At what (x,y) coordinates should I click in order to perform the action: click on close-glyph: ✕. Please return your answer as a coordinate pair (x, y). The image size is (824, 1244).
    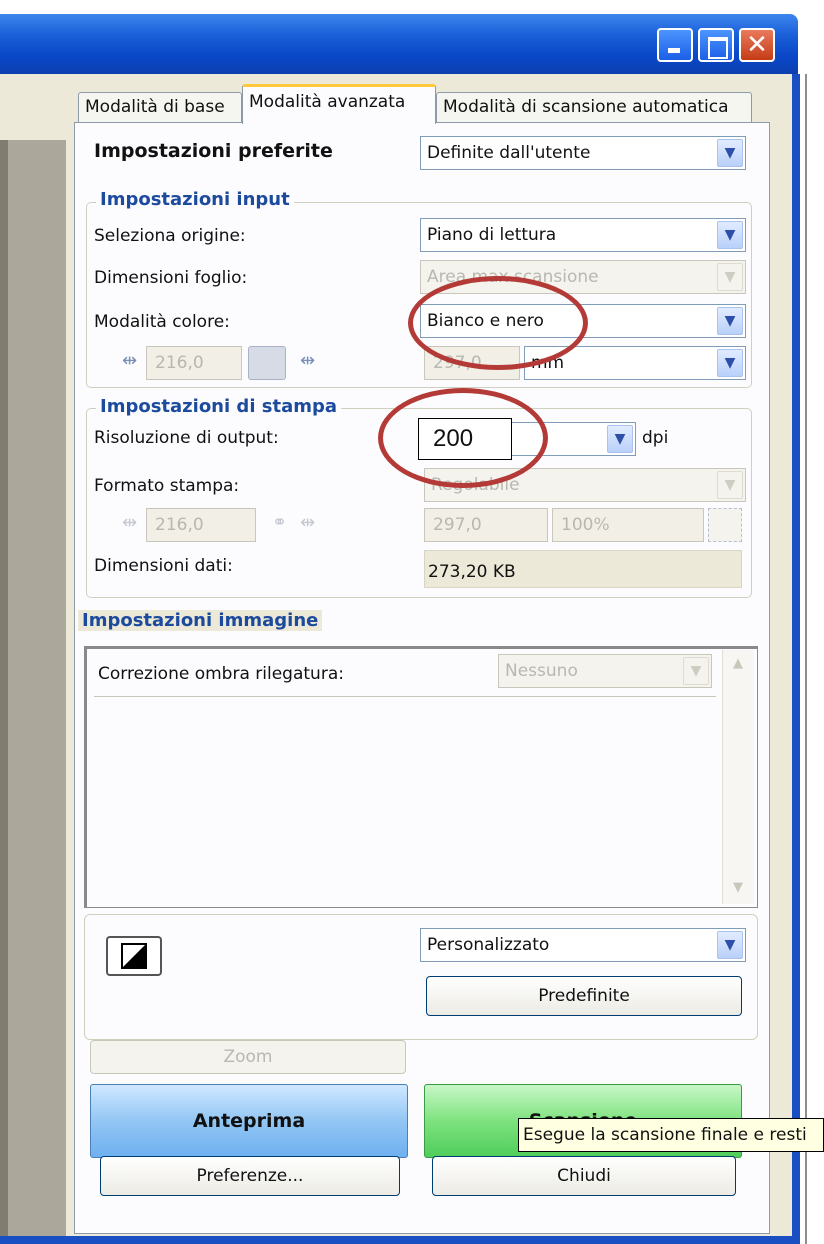
    Looking at the image, I should click on (757, 45).